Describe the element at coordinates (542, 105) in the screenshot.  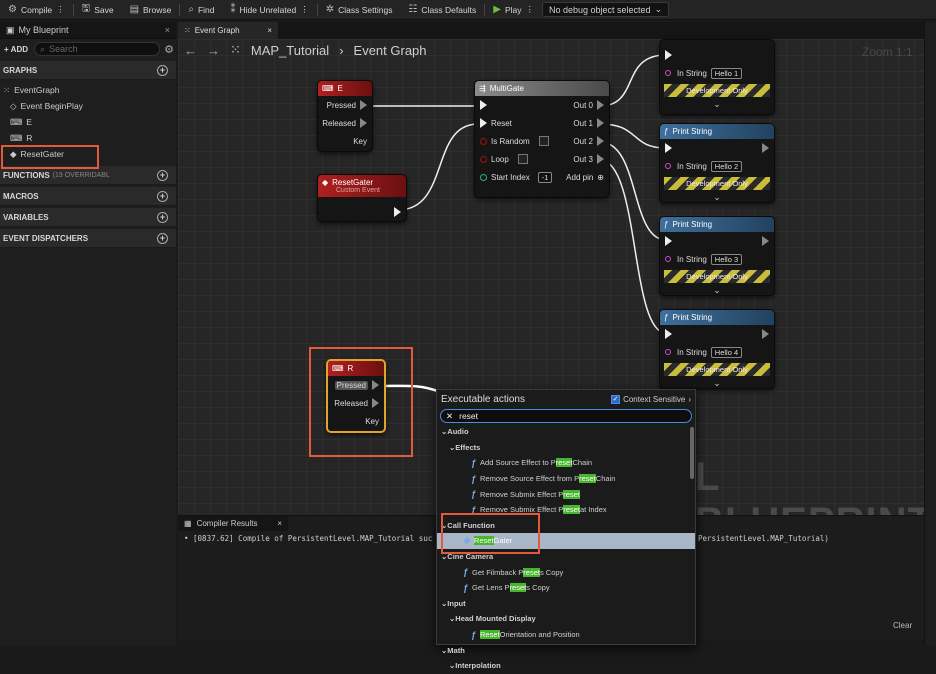
I see `multigate-row0: Out 0` at that location.